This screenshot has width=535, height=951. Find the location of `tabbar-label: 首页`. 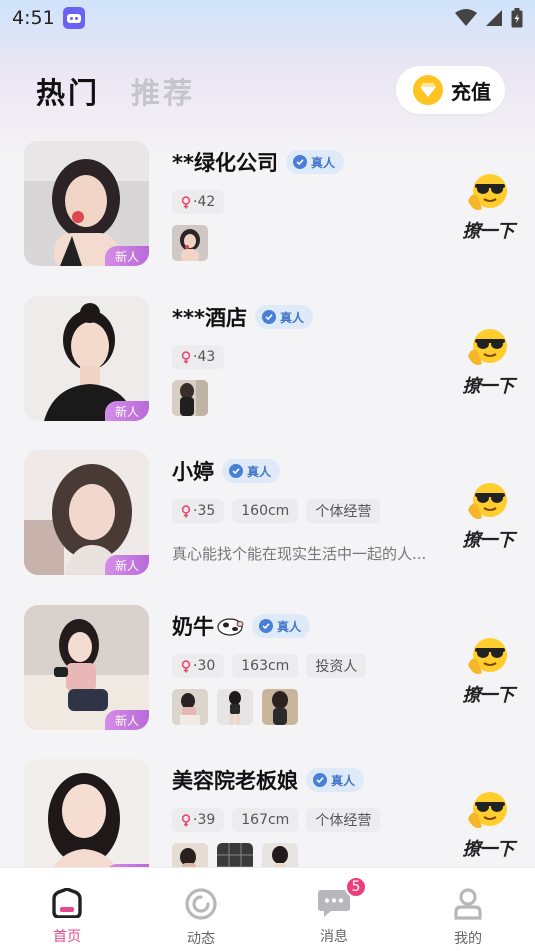

tabbar-label: 首页 is located at coordinates (67, 937).